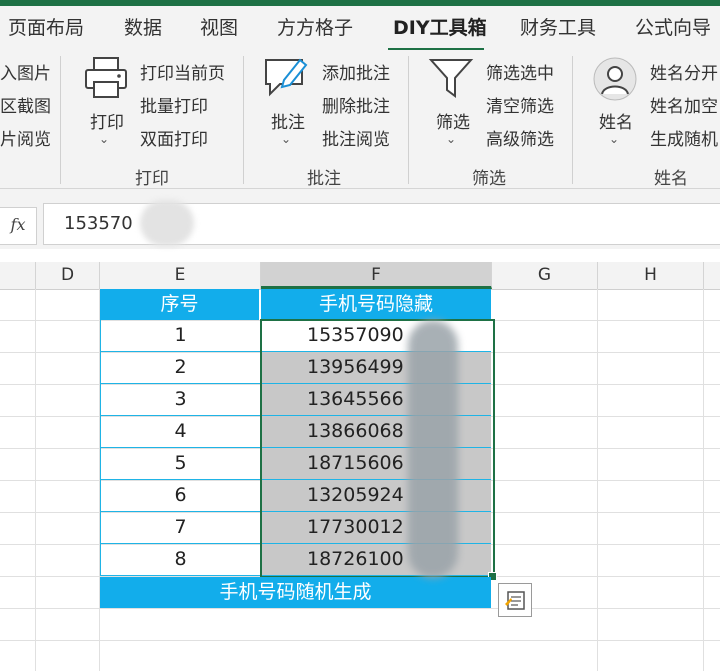 Image resolution: width=720 pixels, height=671 pixels. What do you see at coordinates (440, 28) in the screenshot?
I see `tab-diy-toolbox: DIY工具箱` at bounding box center [440, 28].